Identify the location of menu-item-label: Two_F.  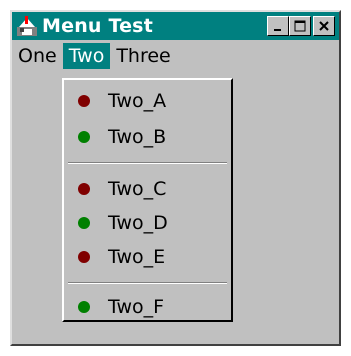
(136, 307).